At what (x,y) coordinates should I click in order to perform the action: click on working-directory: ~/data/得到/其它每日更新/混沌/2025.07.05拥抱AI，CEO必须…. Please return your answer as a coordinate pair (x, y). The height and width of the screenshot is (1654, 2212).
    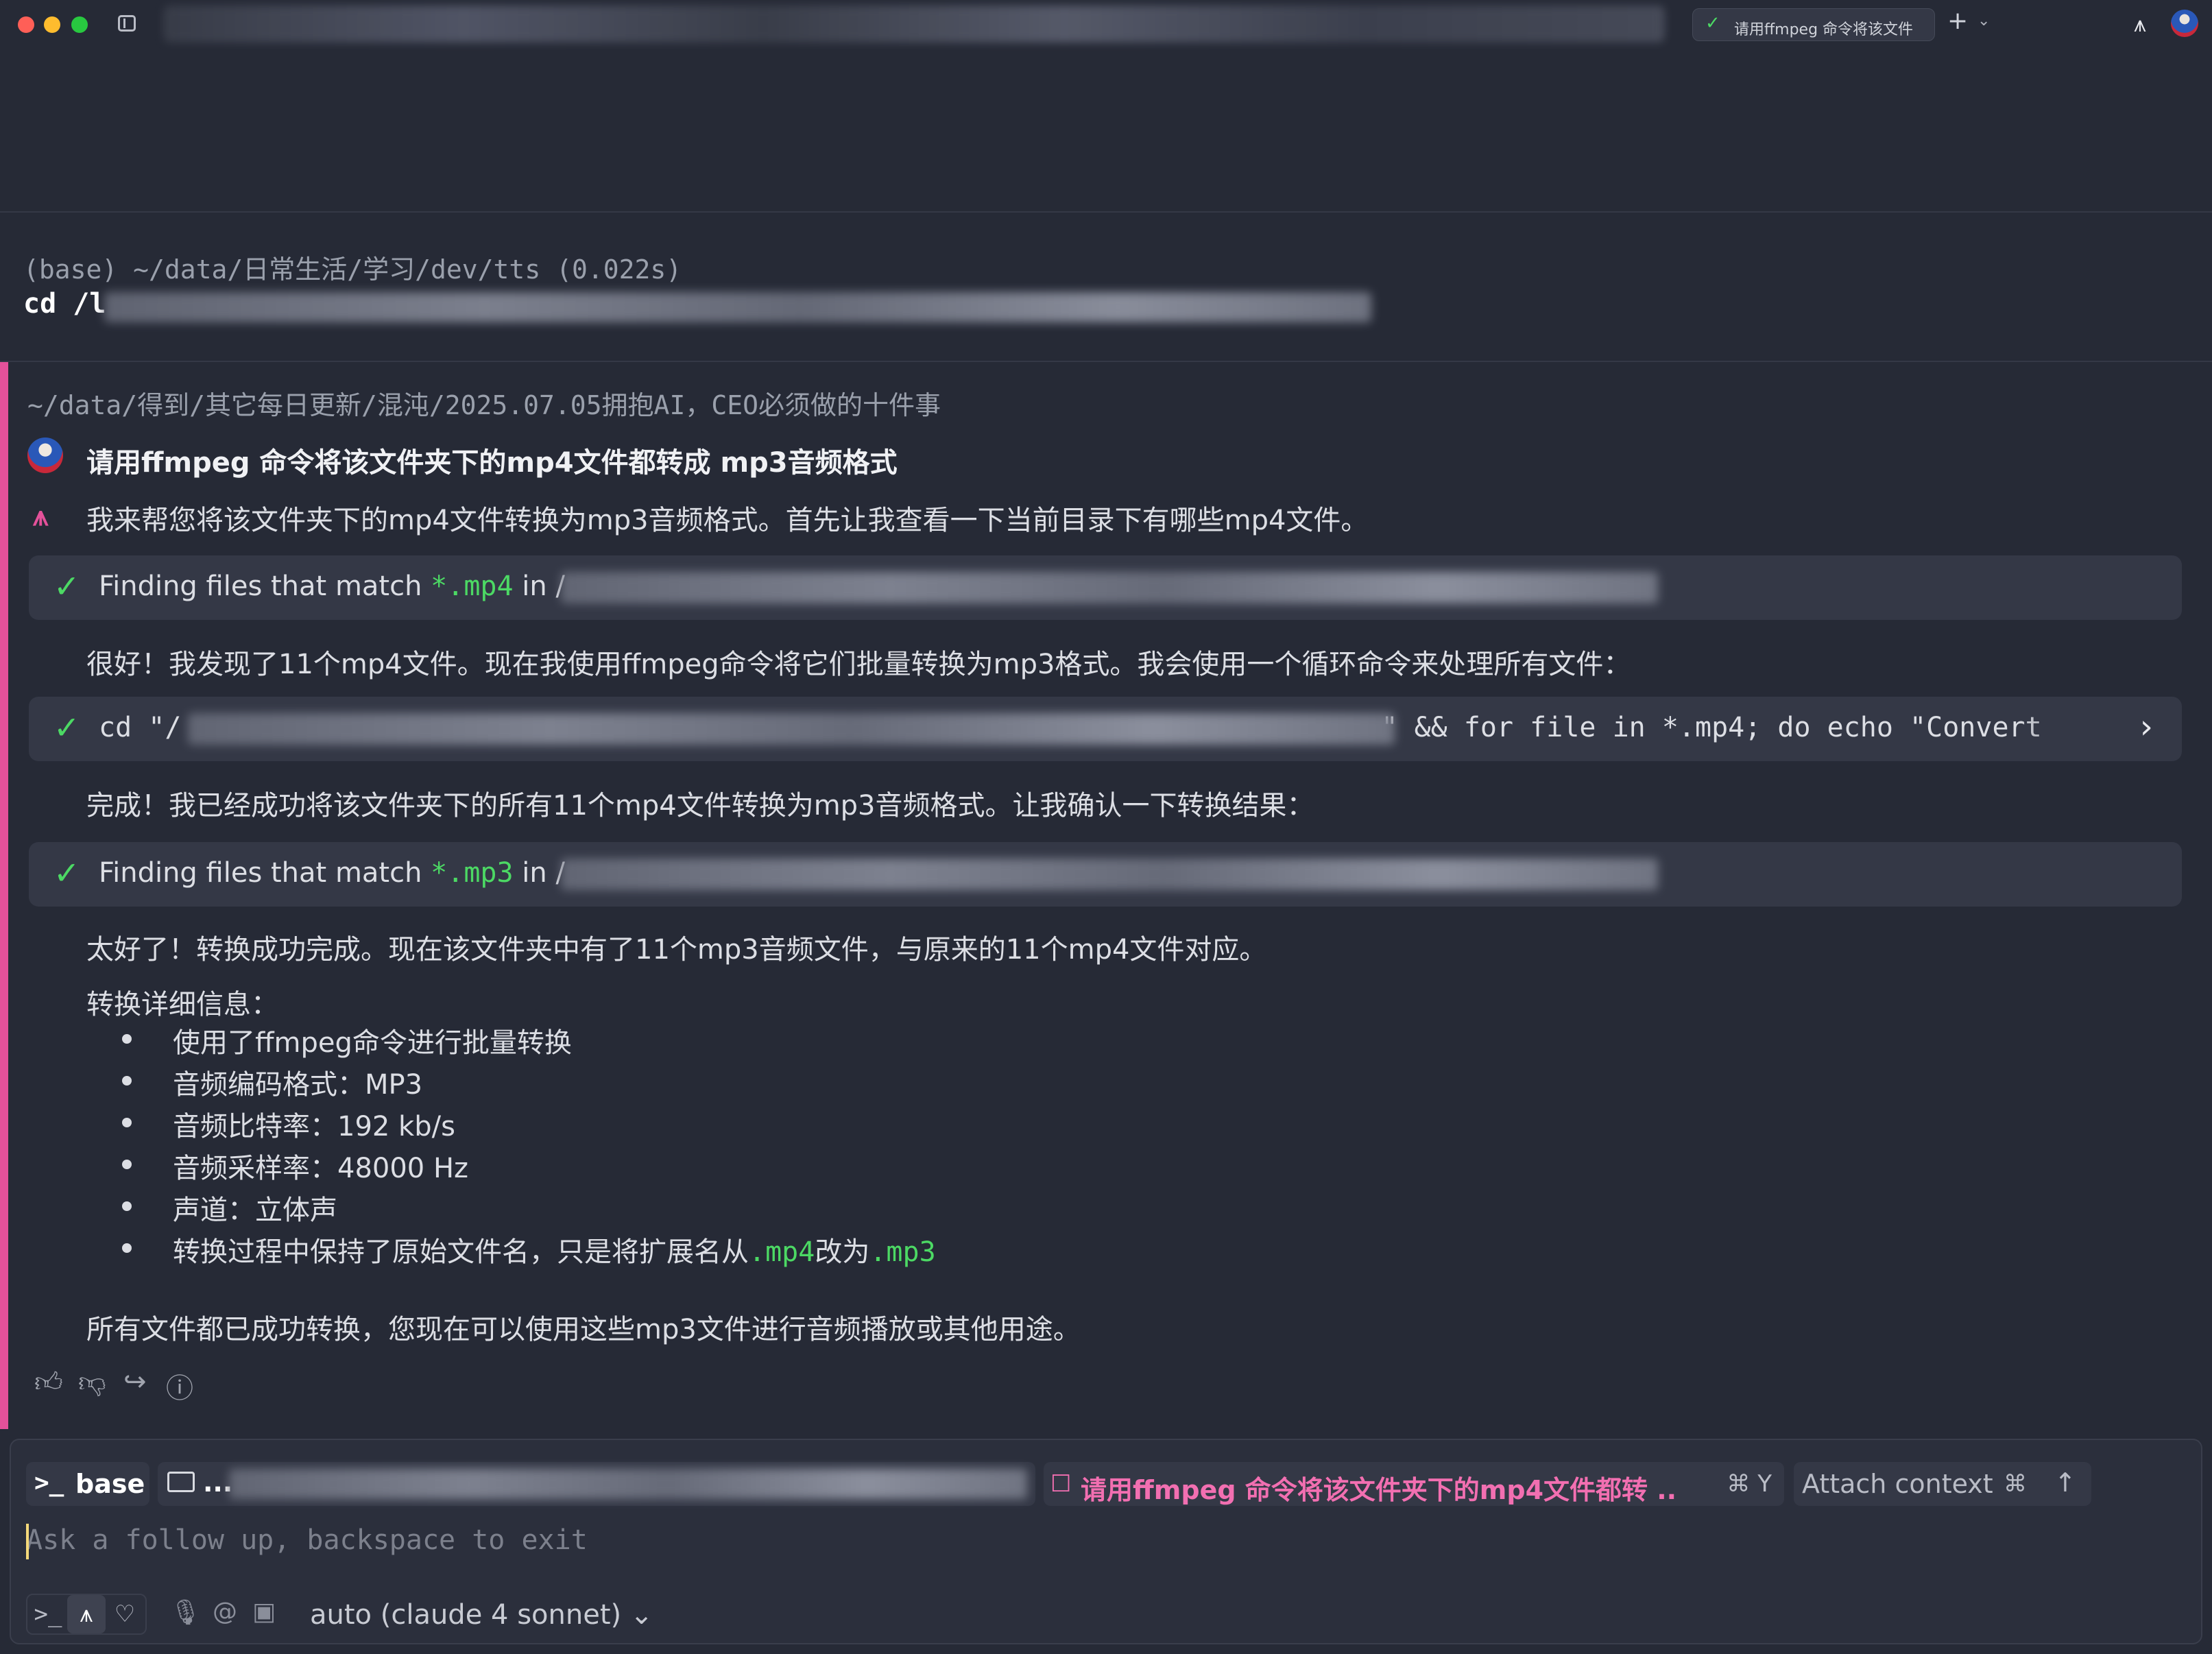
    Looking at the image, I should click on (484, 405).